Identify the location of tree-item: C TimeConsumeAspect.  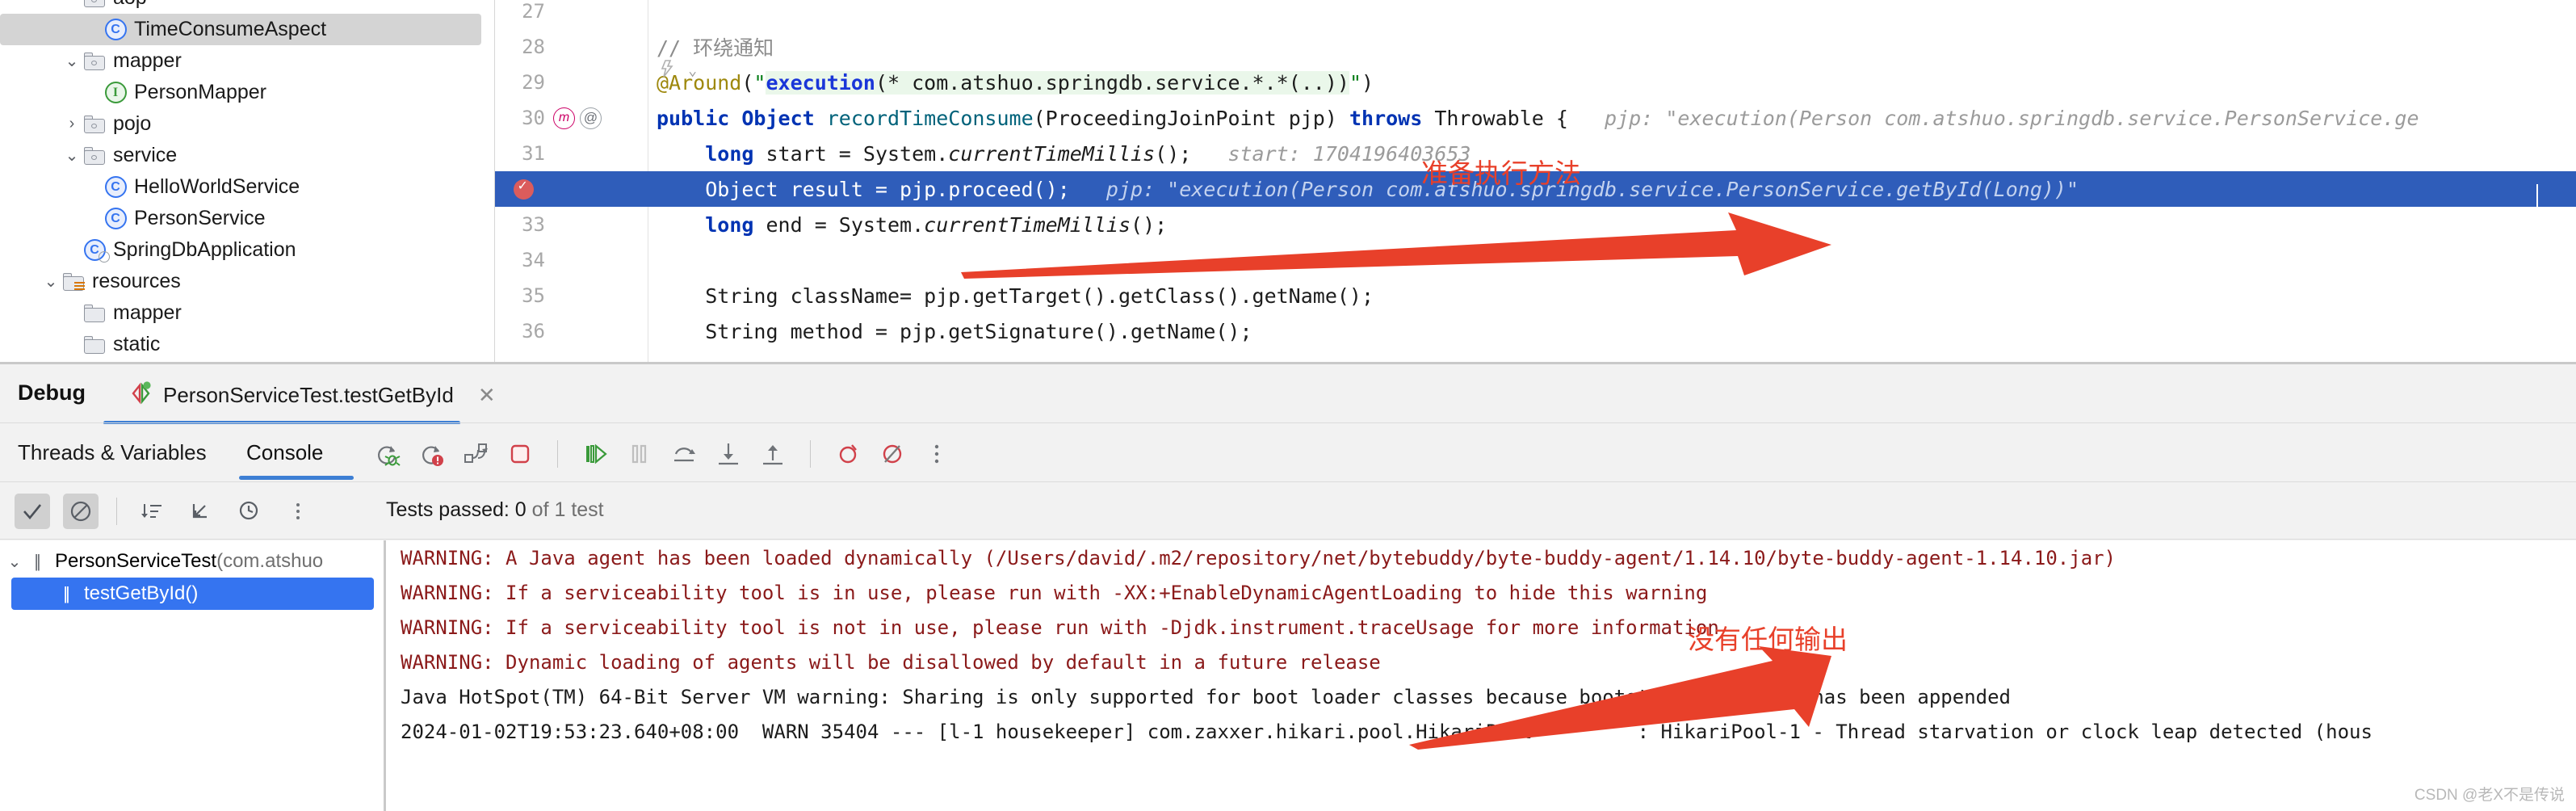
(241, 29).